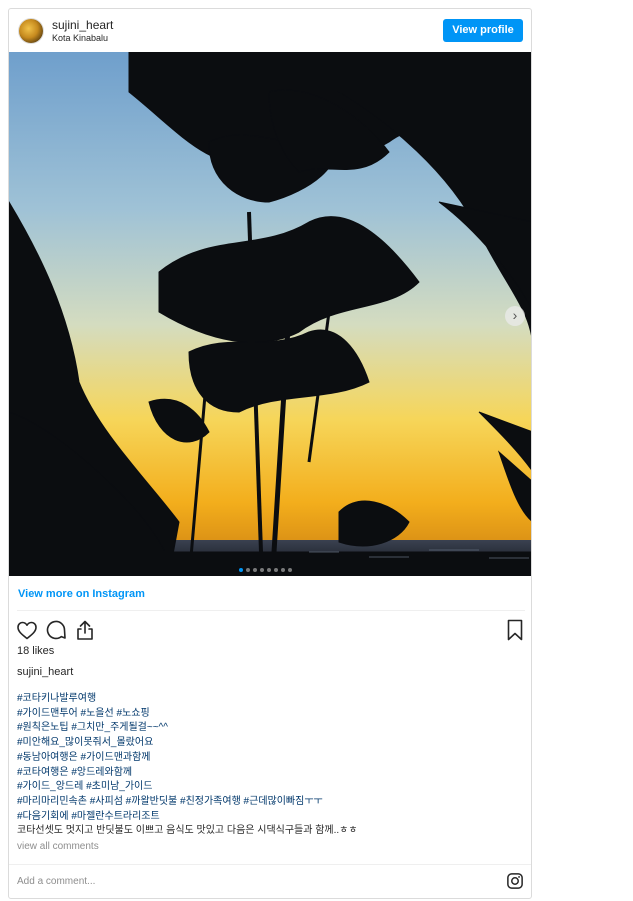 Image resolution: width=633 pixels, height=901 pixels. Describe the element at coordinates (85, 630) in the screenshot. I see `share-icon` at that location.